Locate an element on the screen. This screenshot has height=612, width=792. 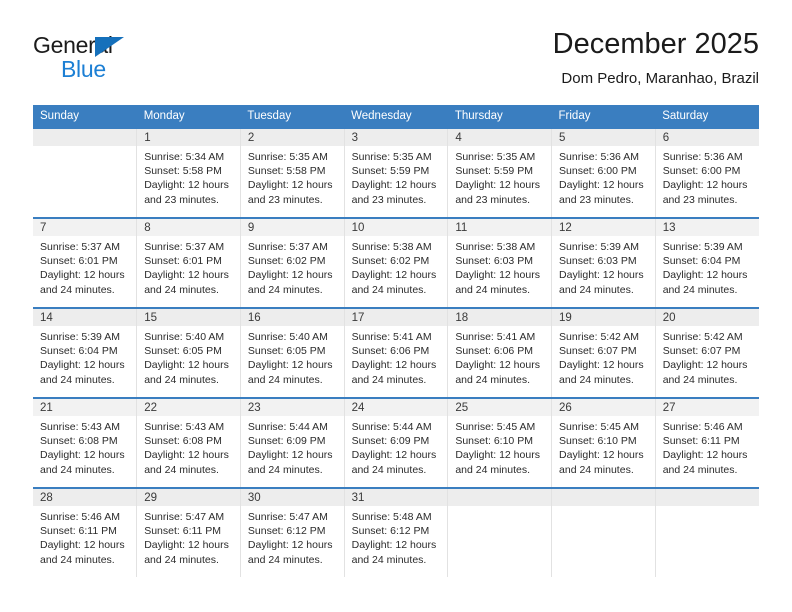
day-number: 20 is located at coordinates (707, 317).